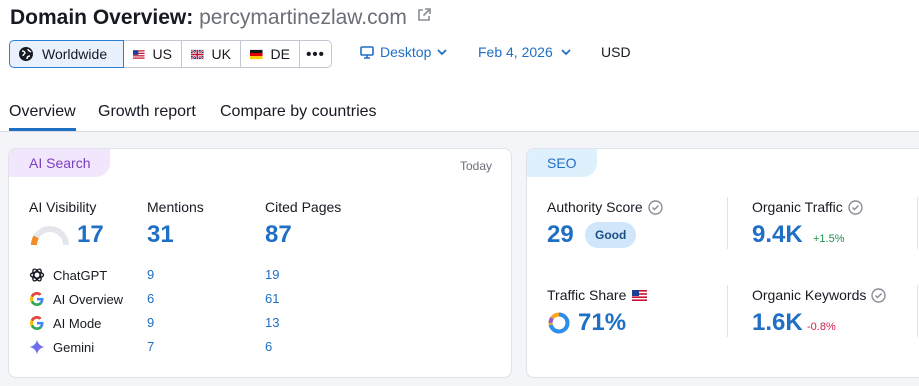 This screenshot has height=386, width=919. What do you see at coordinates (221, 54) in the screenshot?
I see `database-uk-label: UK` at bounding box center [221, 54].